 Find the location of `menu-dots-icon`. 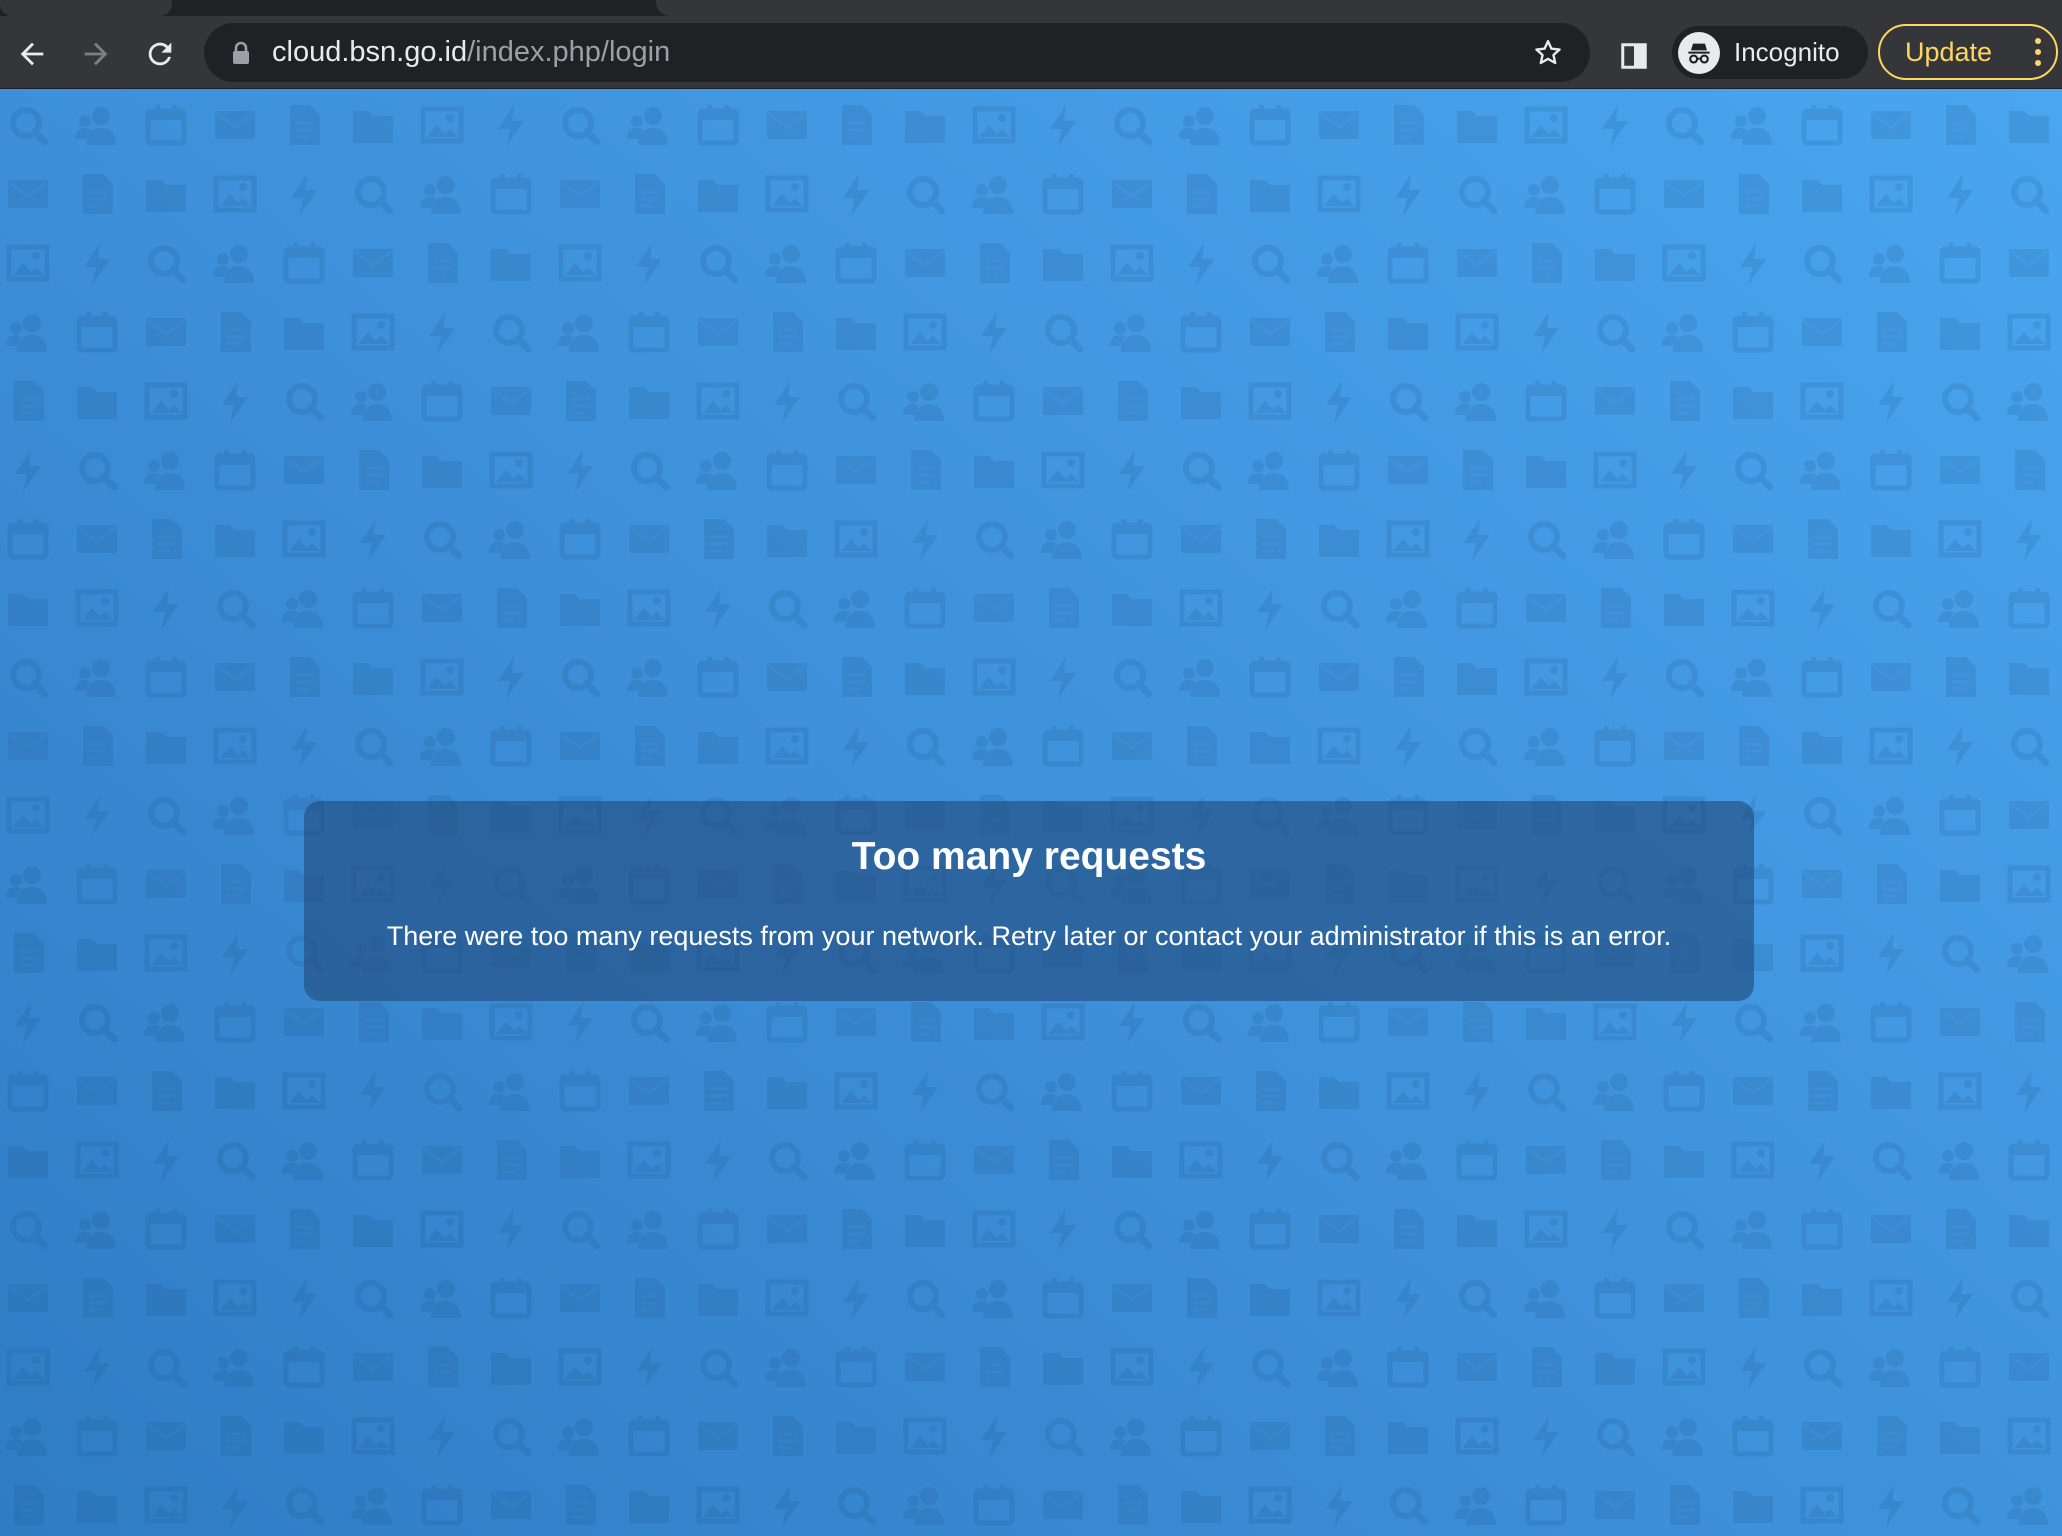

menu-dots-icon is located at coordinates (2038, 52).